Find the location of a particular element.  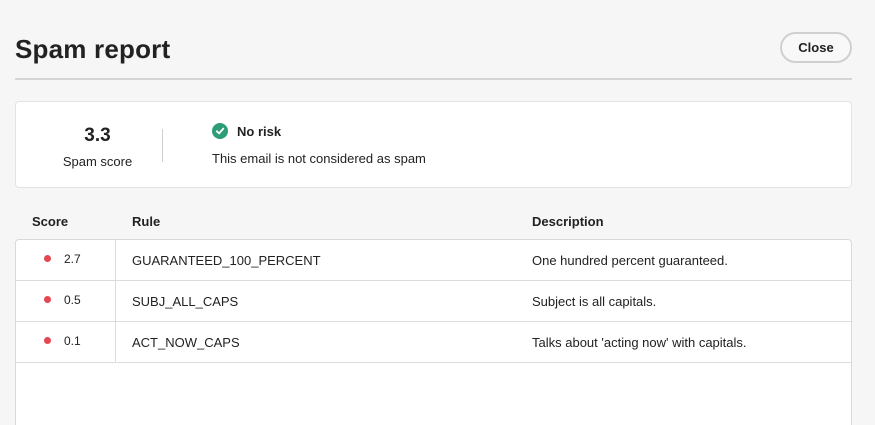

rule-score: 0.5 is located at coordinates (72, 300).